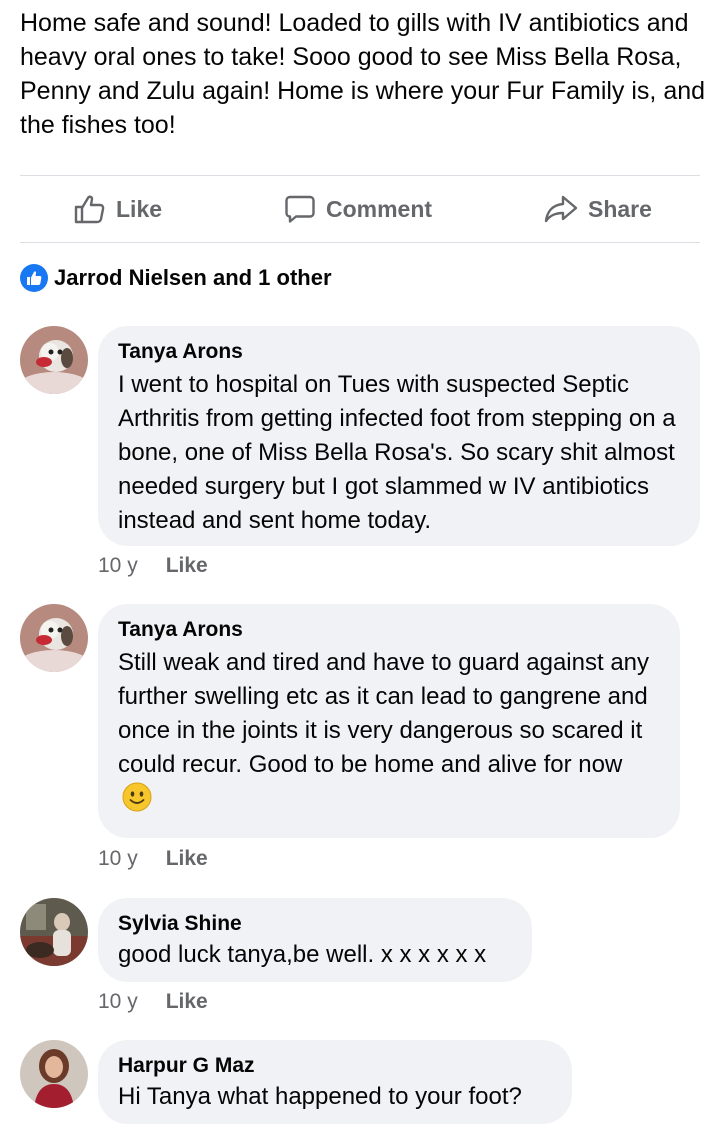  Describe the element at coordinates (139, 208) in the screenshot. I see `like-button-label: Like` at that location.